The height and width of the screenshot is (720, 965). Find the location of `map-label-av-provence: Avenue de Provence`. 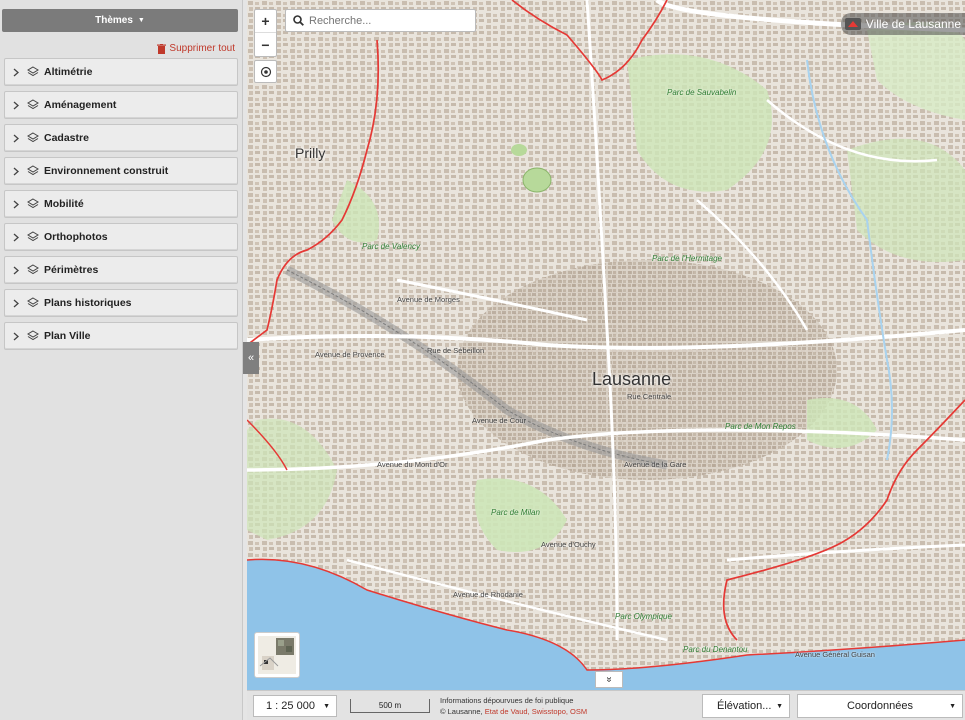

map-label-av-provence: Avenue de Provence is located at coordinates (350, 354).